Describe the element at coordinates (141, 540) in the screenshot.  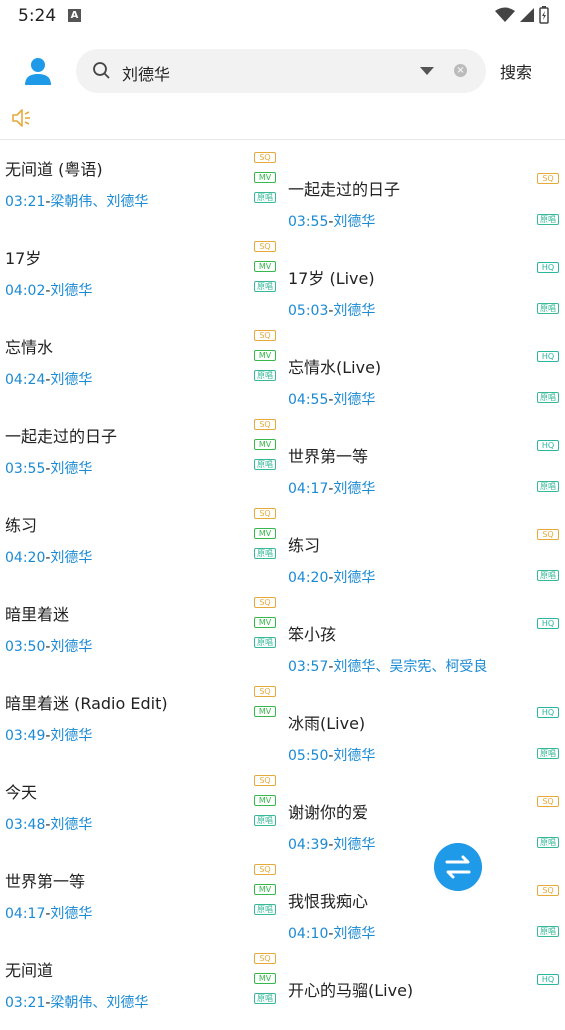
I see `song-item: 练习 04:20-刘德华 SQ MV 原唱` at that location.